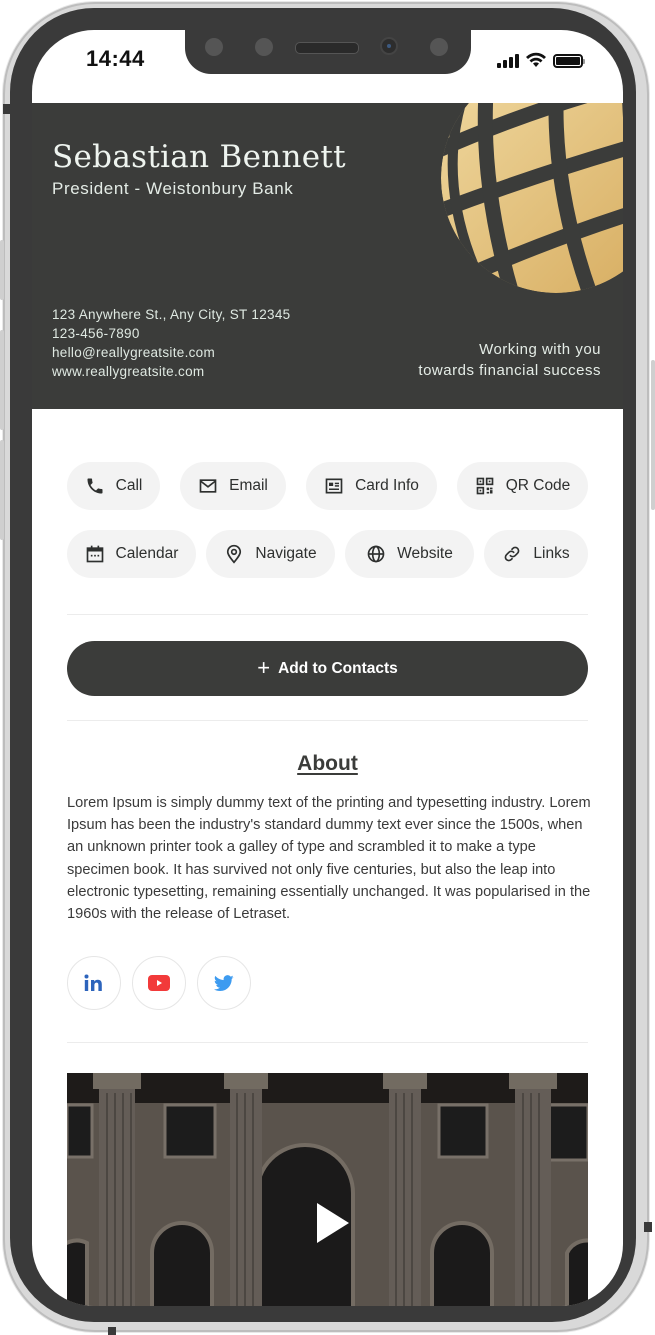 This screenshot has width=655, height=1335. I want to click on power-button, so click(653, 435).